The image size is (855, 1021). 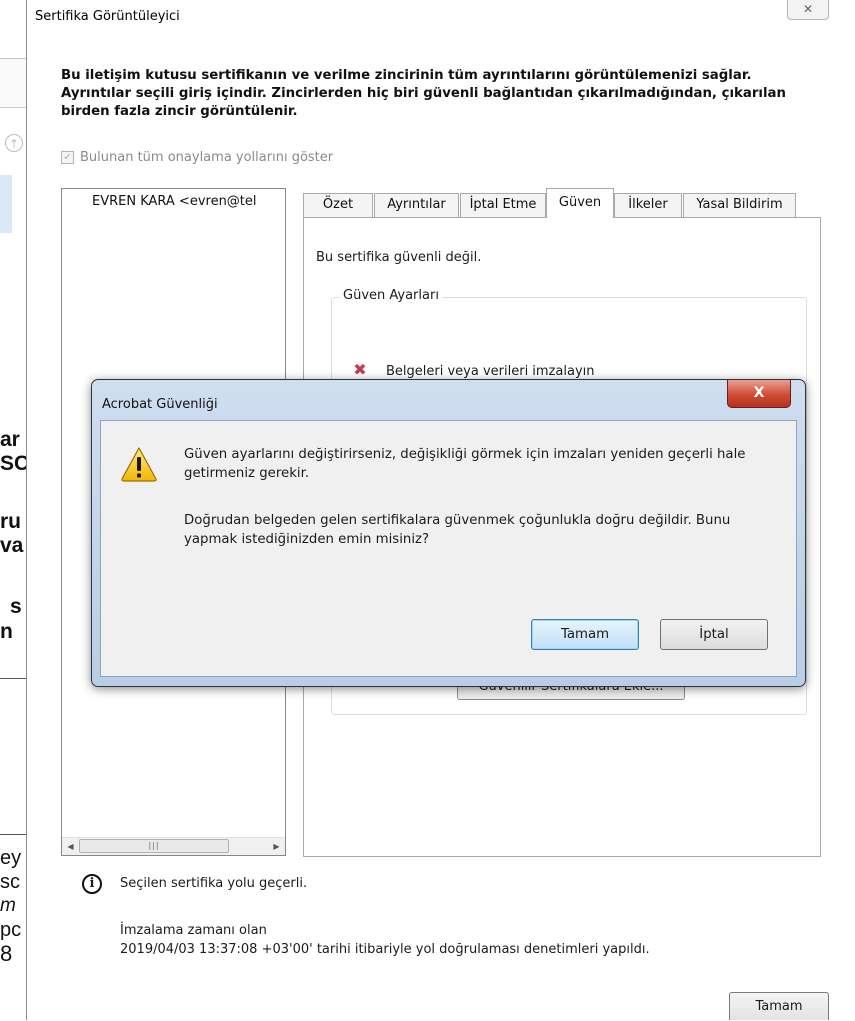 I want to click on tab-legal-notice: Yasal Bildirim, so click(x=739, y=205).